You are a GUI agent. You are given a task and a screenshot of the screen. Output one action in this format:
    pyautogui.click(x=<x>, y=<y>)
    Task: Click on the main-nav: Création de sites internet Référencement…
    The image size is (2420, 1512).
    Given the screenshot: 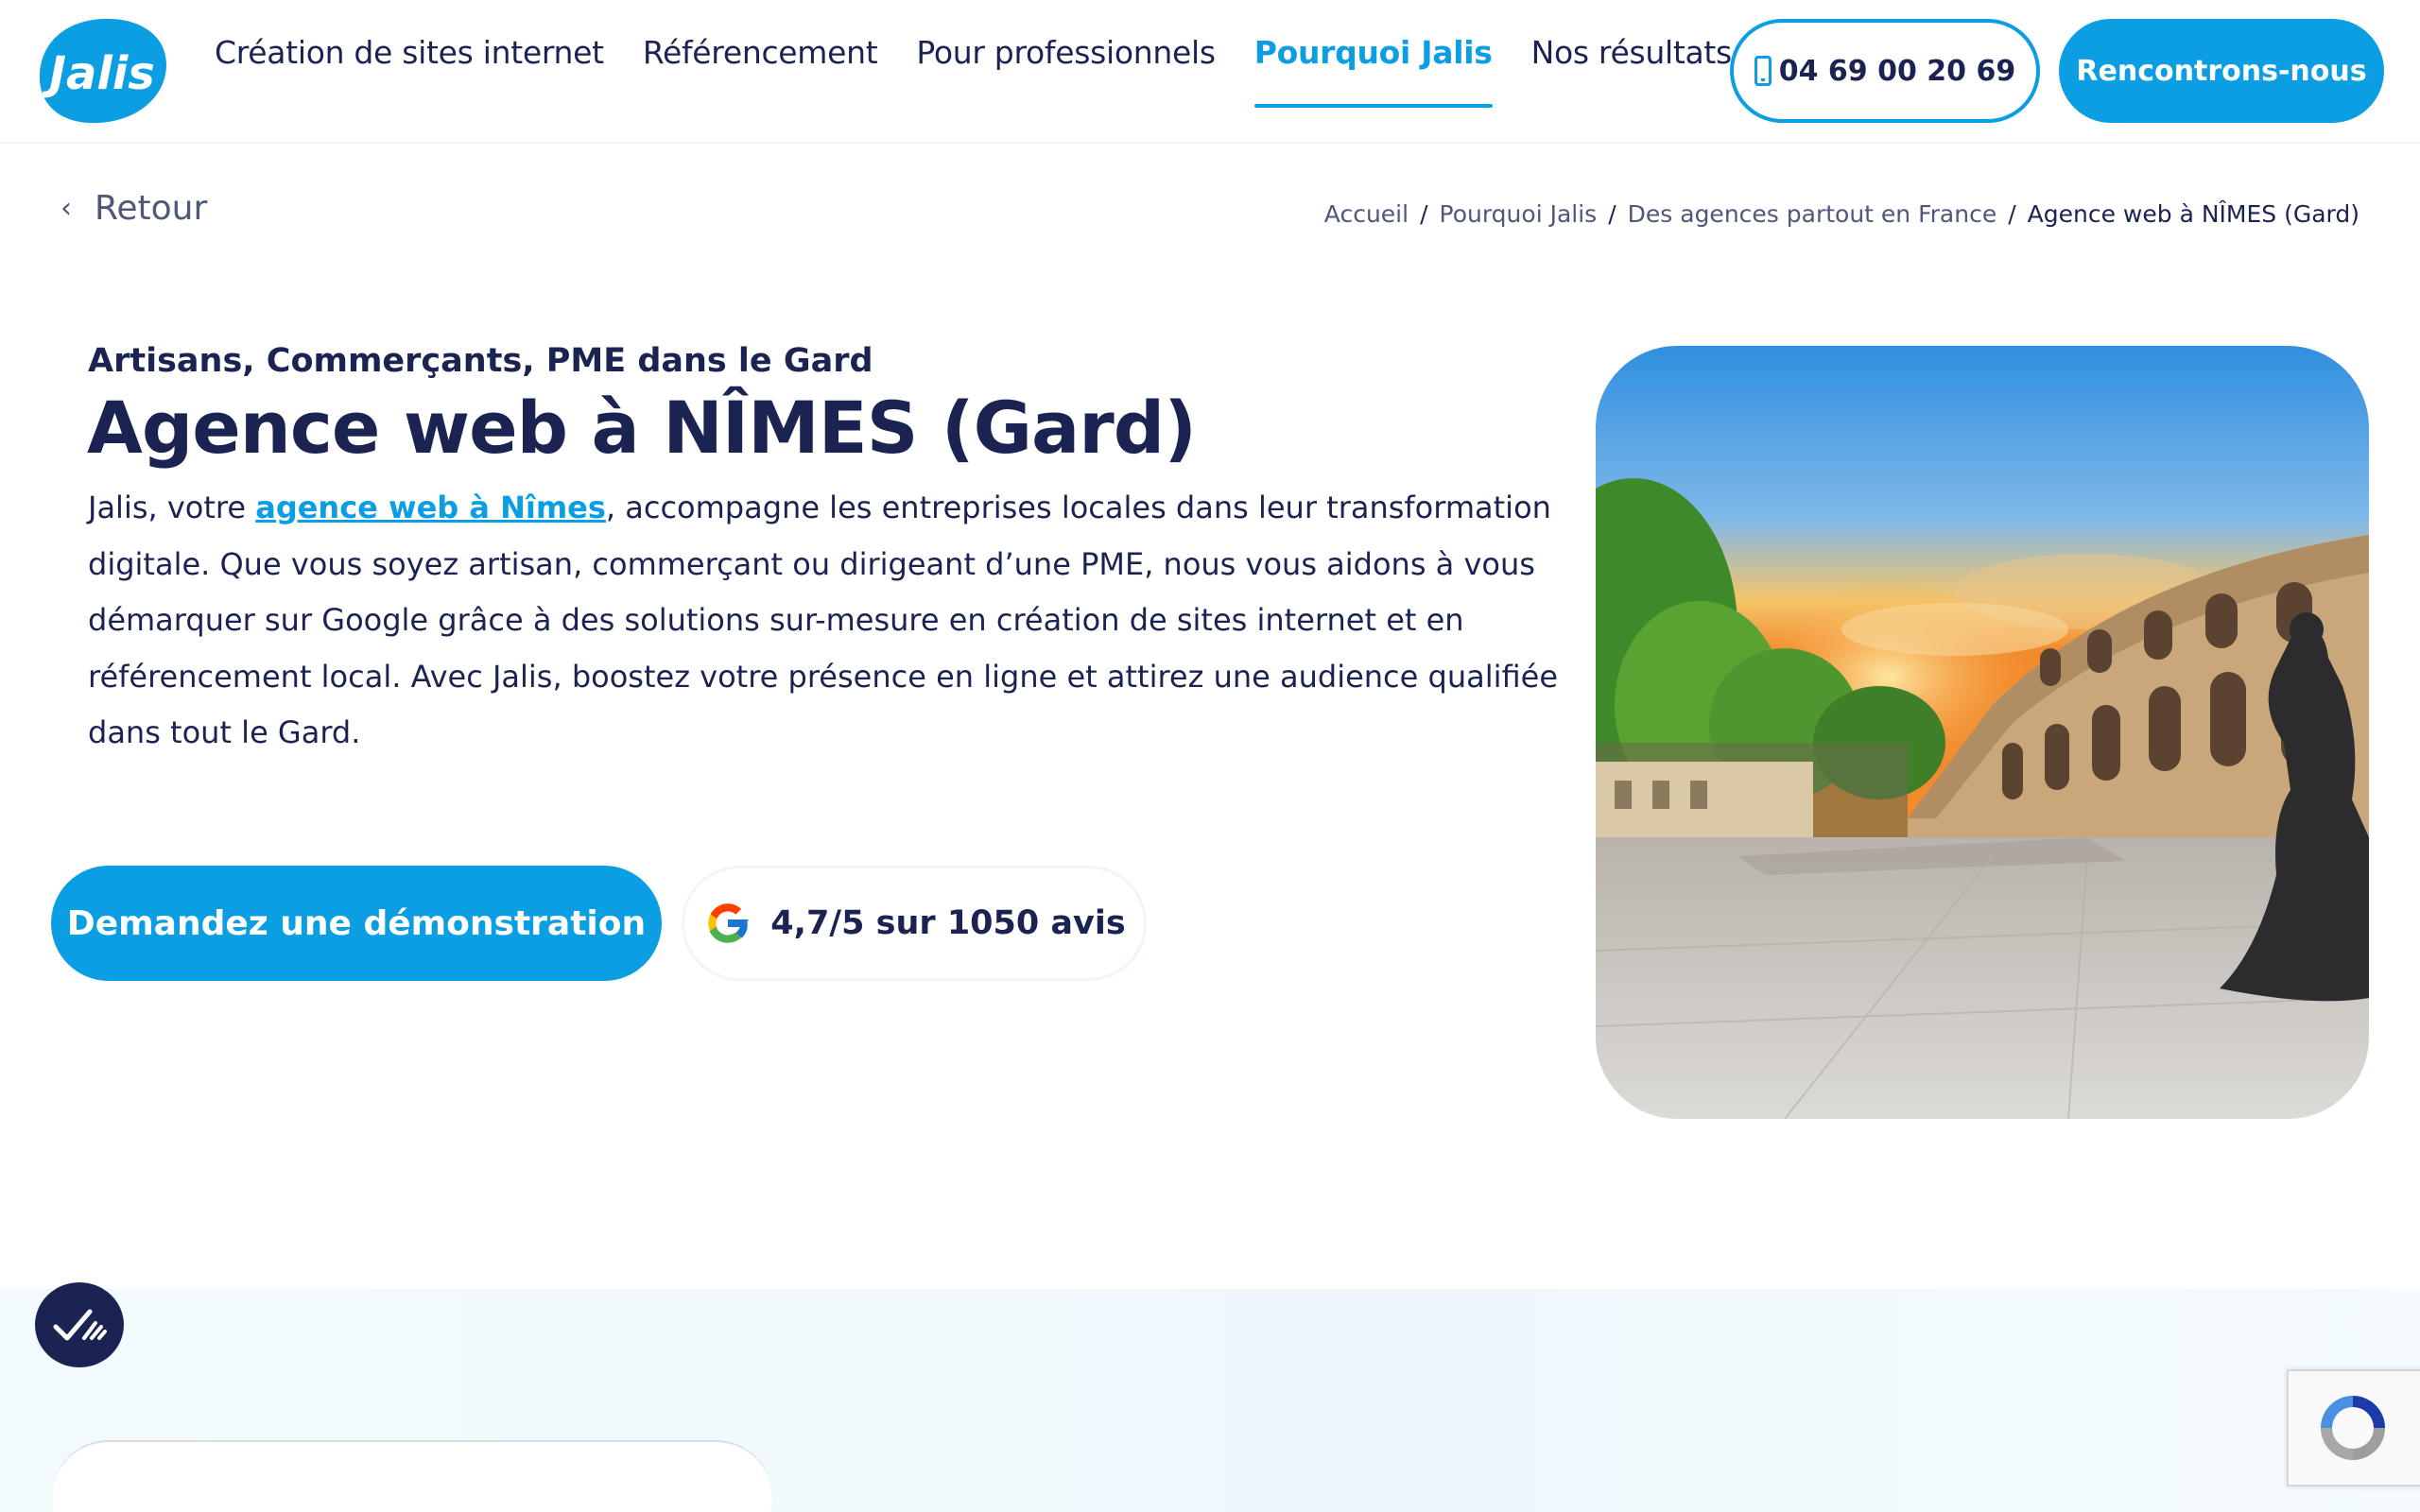 What is the action you would take?
    pyautogui.click(x=993, y=72)
    